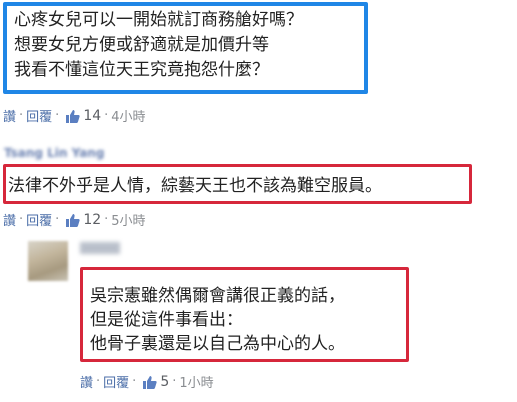  Describe the element at coordinates (100, 248) in the screenshot. I see `comment-3-author-blurred` at that location.